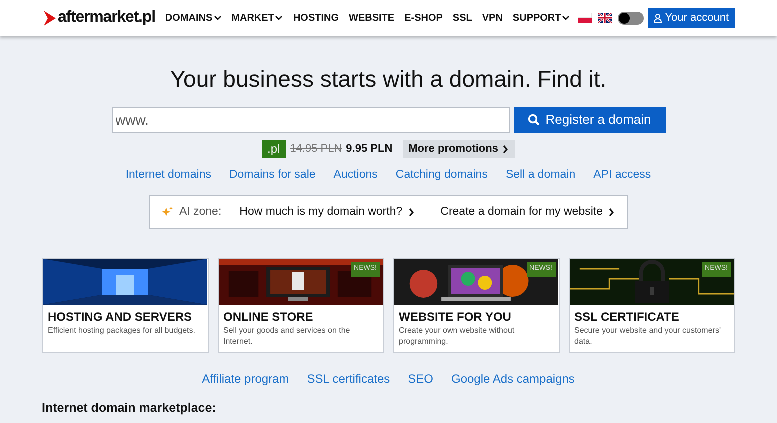  Describe the element at coordinates (348, 379) in the screenshot. I see `footer-link: SSL certificates` at that location.